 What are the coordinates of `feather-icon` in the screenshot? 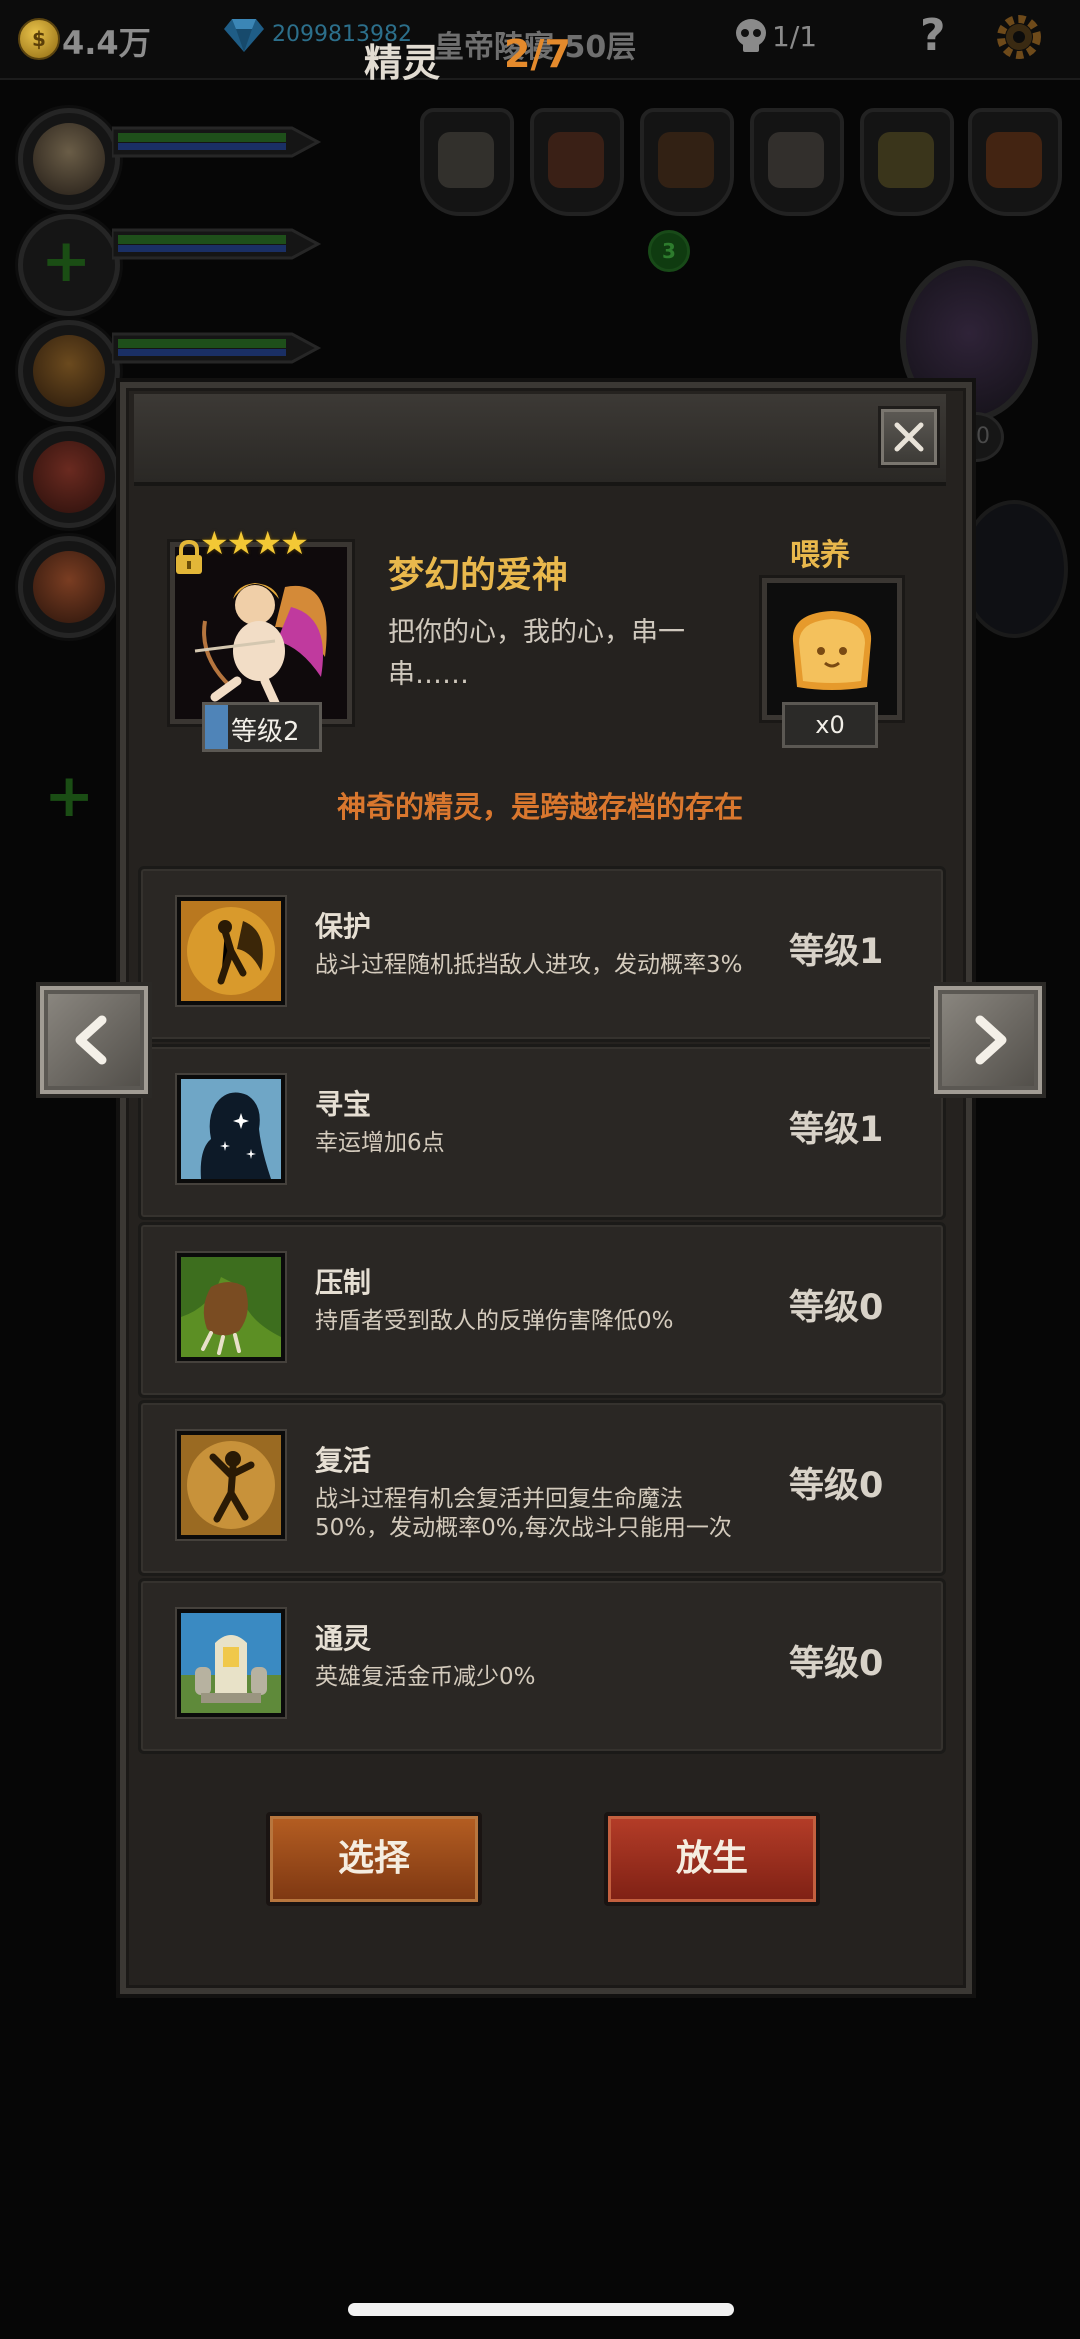 It's located at (906, 160).